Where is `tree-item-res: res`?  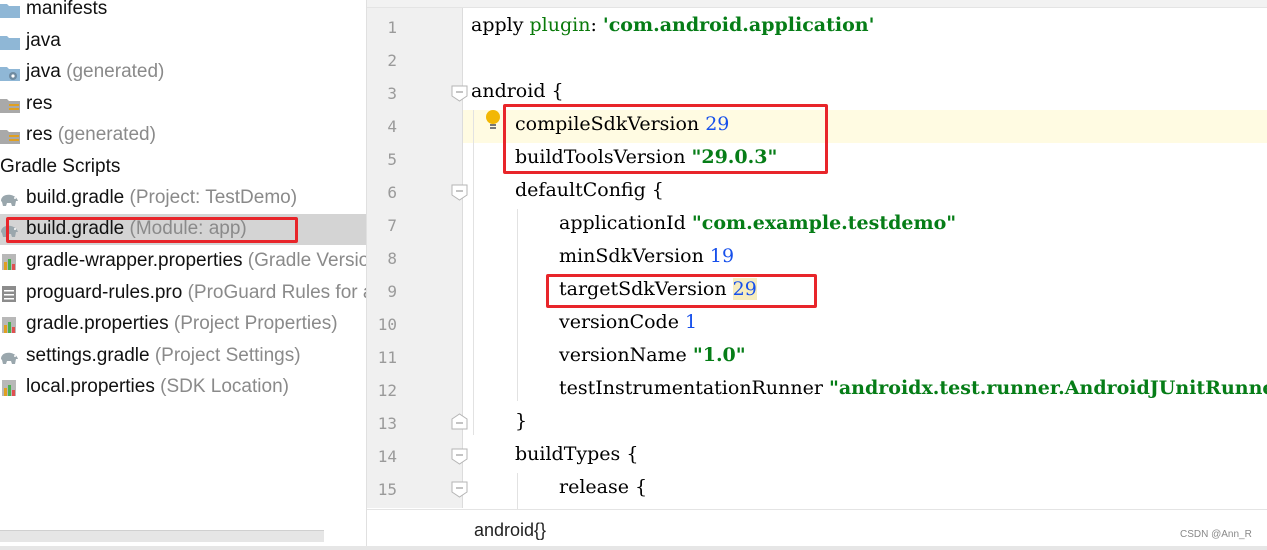
tree-item-res: res is located at coordinates (183, 104).